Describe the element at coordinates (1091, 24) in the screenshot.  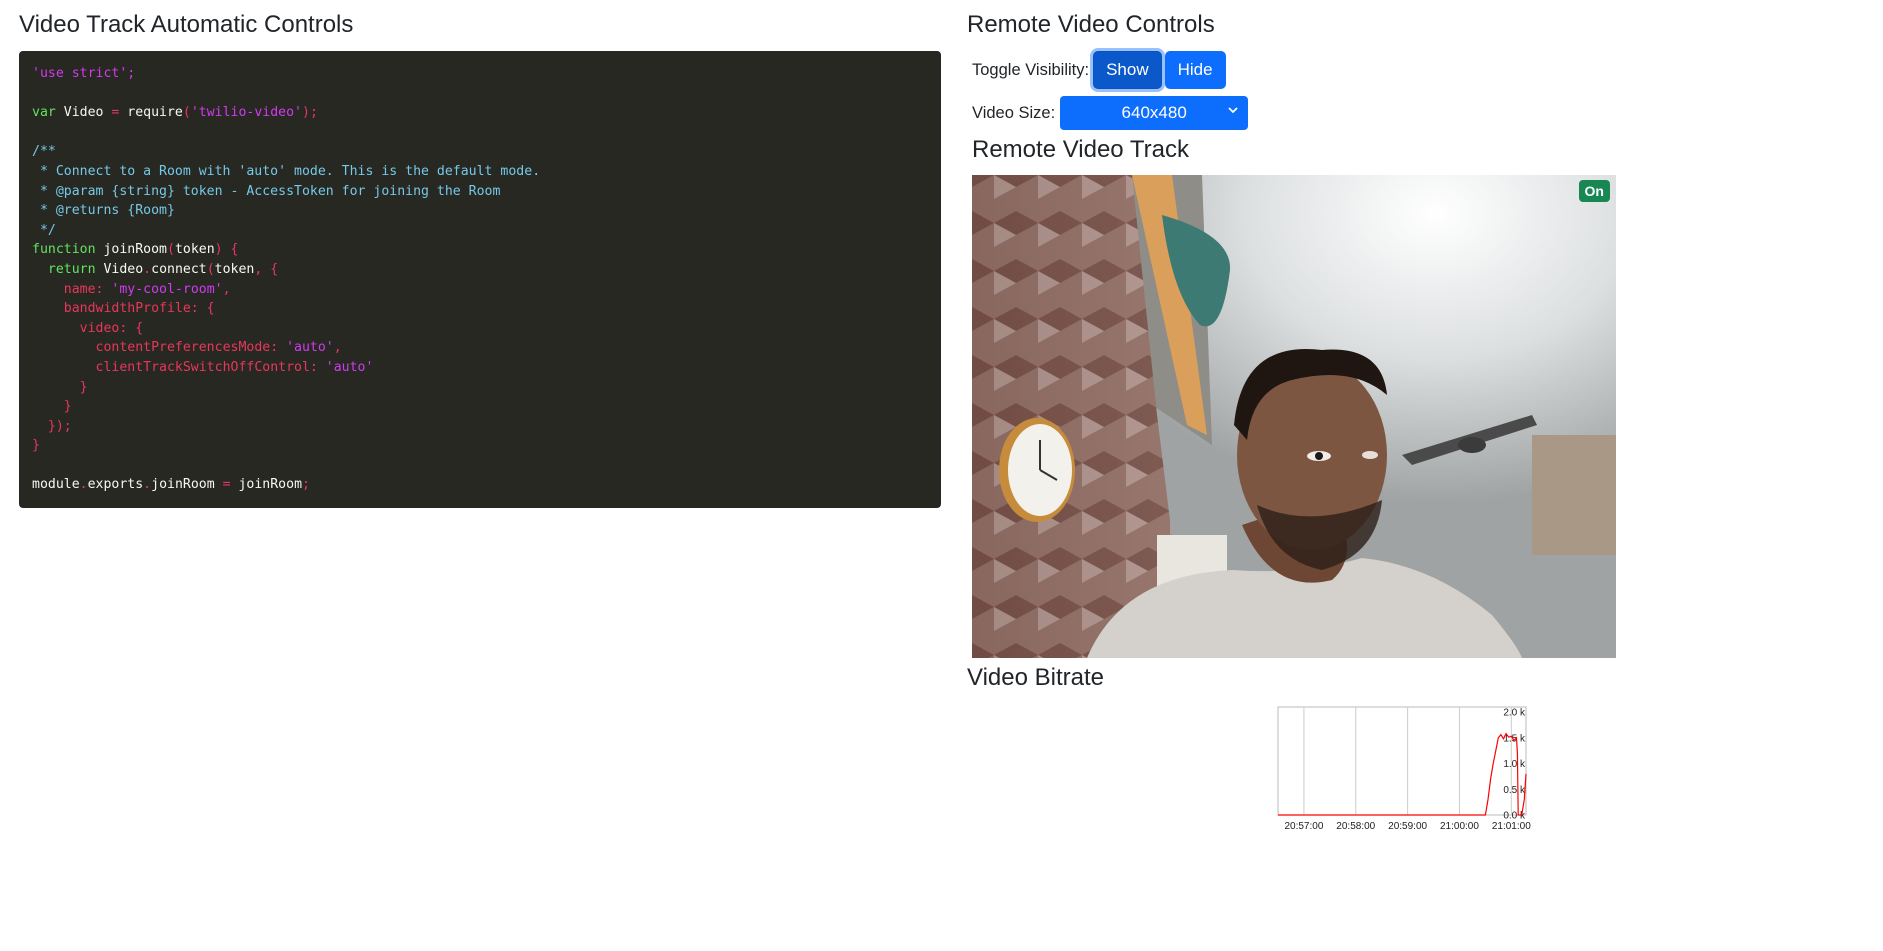
I see `controls-title: Remote Video Controls` at that location.